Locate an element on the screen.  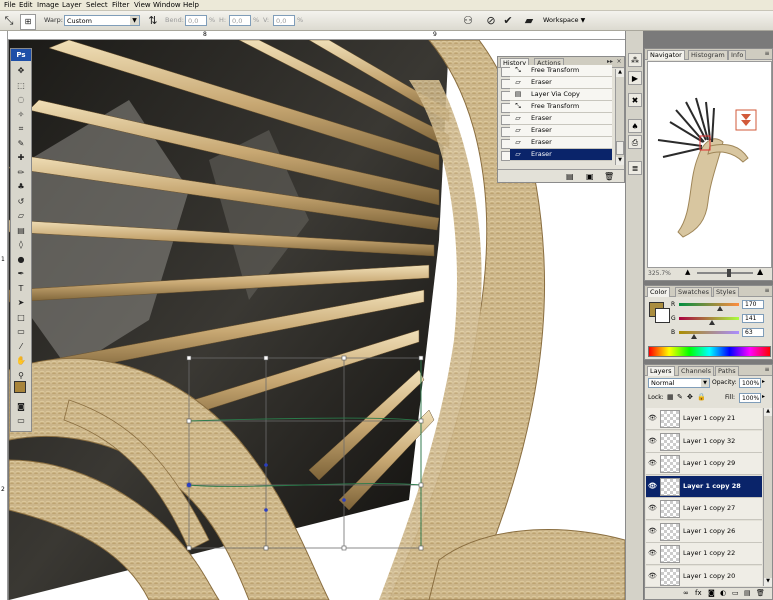
foreground-color-swatch is located at coordinates (20, 387).